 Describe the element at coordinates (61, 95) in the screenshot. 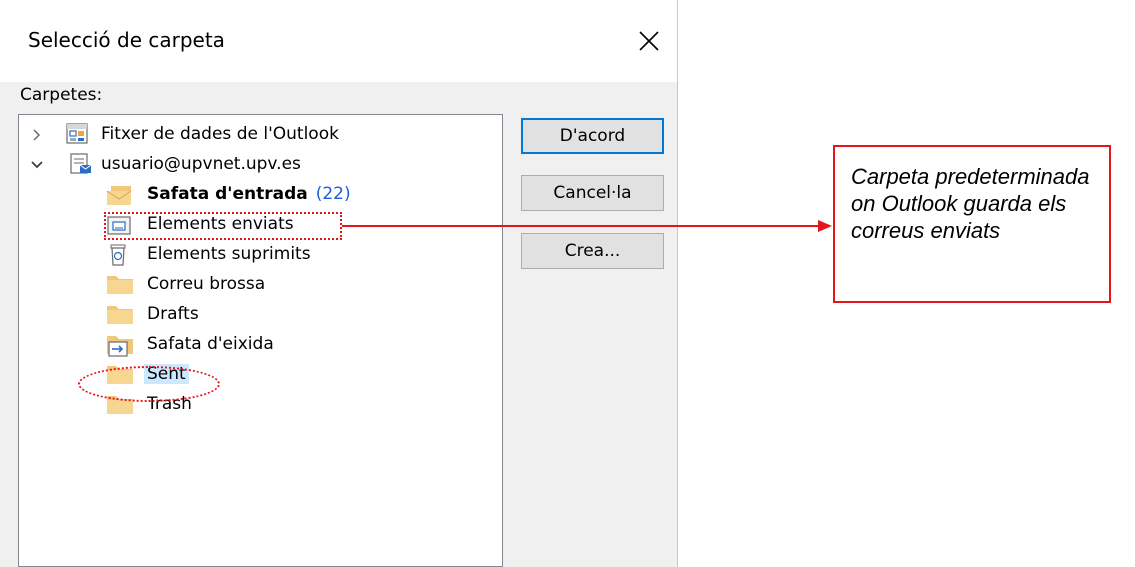

I see `folders-label: Carpetes:` at that location.